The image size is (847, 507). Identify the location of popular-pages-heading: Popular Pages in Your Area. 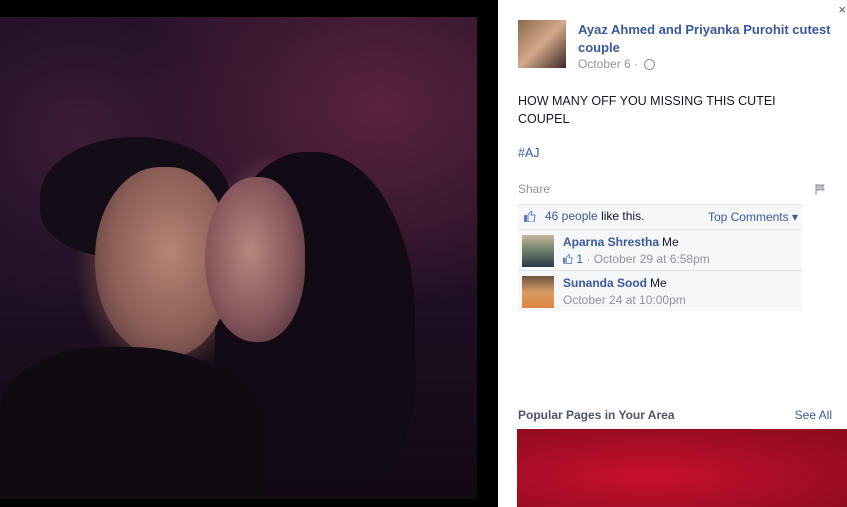
(596, 415).